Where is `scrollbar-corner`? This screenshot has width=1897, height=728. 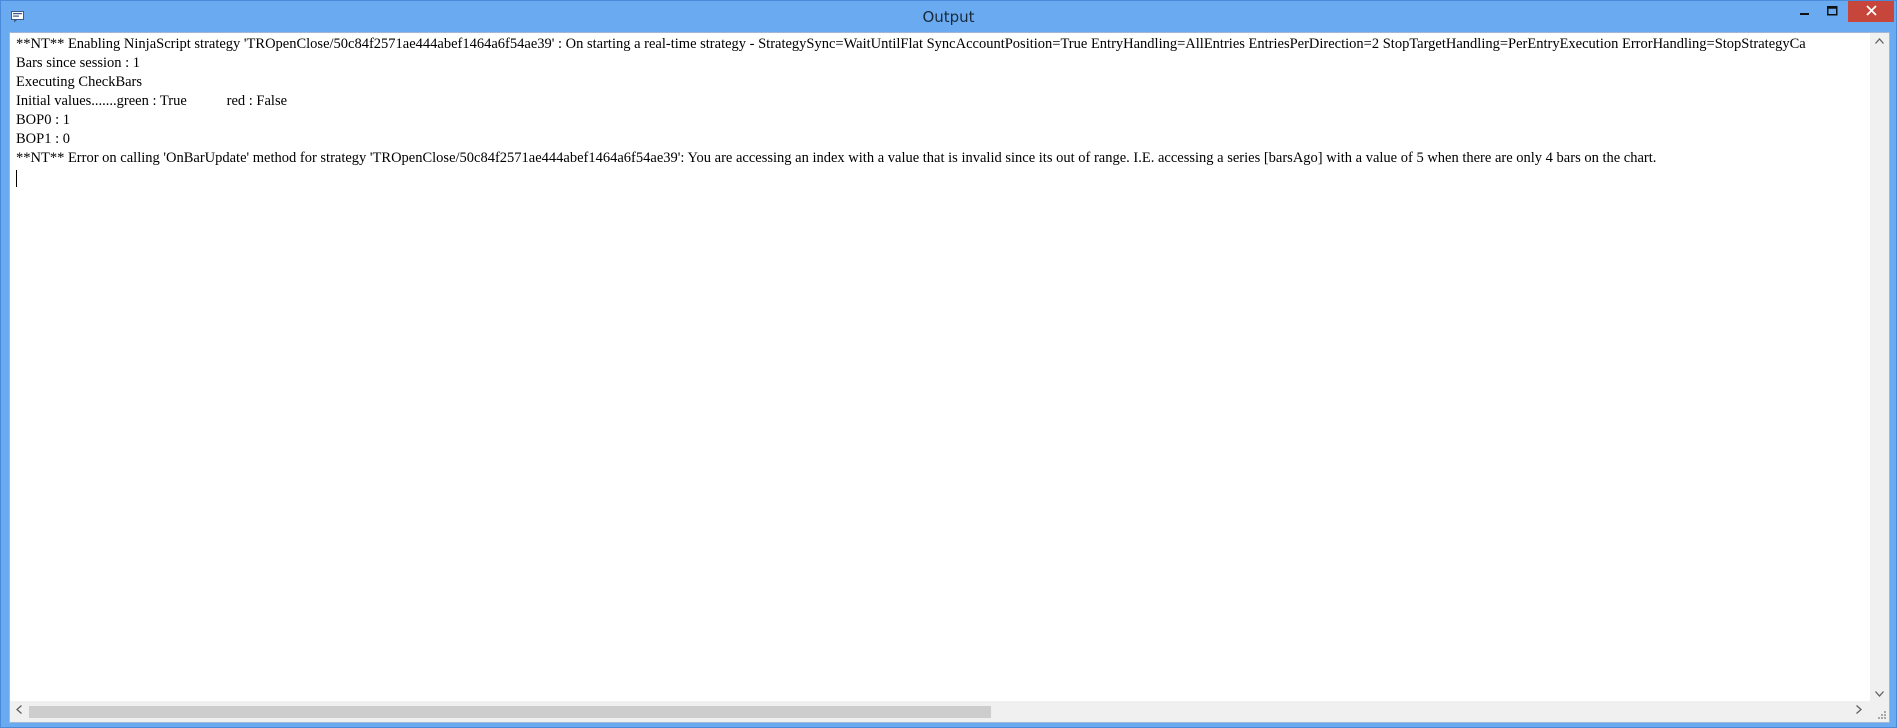
scrollbar-corner is located at coordinates (1879, 711).